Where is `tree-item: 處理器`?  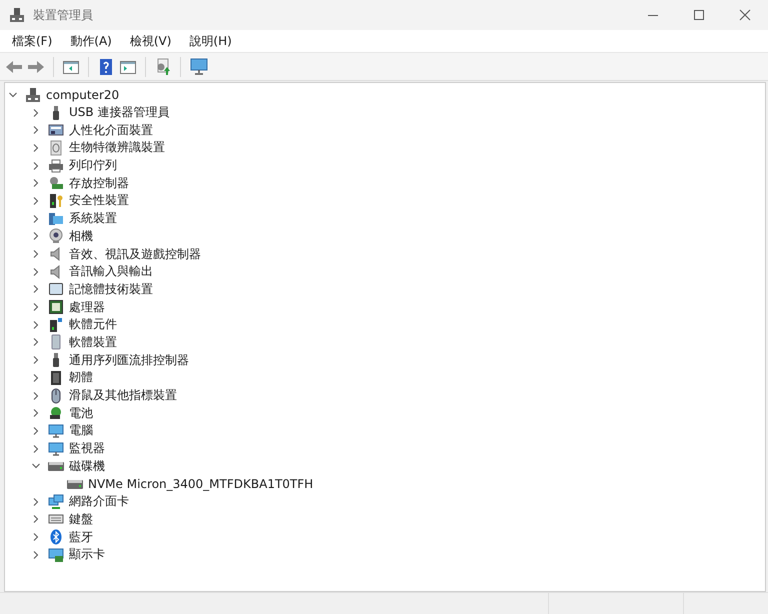 tree-item: 處理器 is located at coordinates (87, 307).